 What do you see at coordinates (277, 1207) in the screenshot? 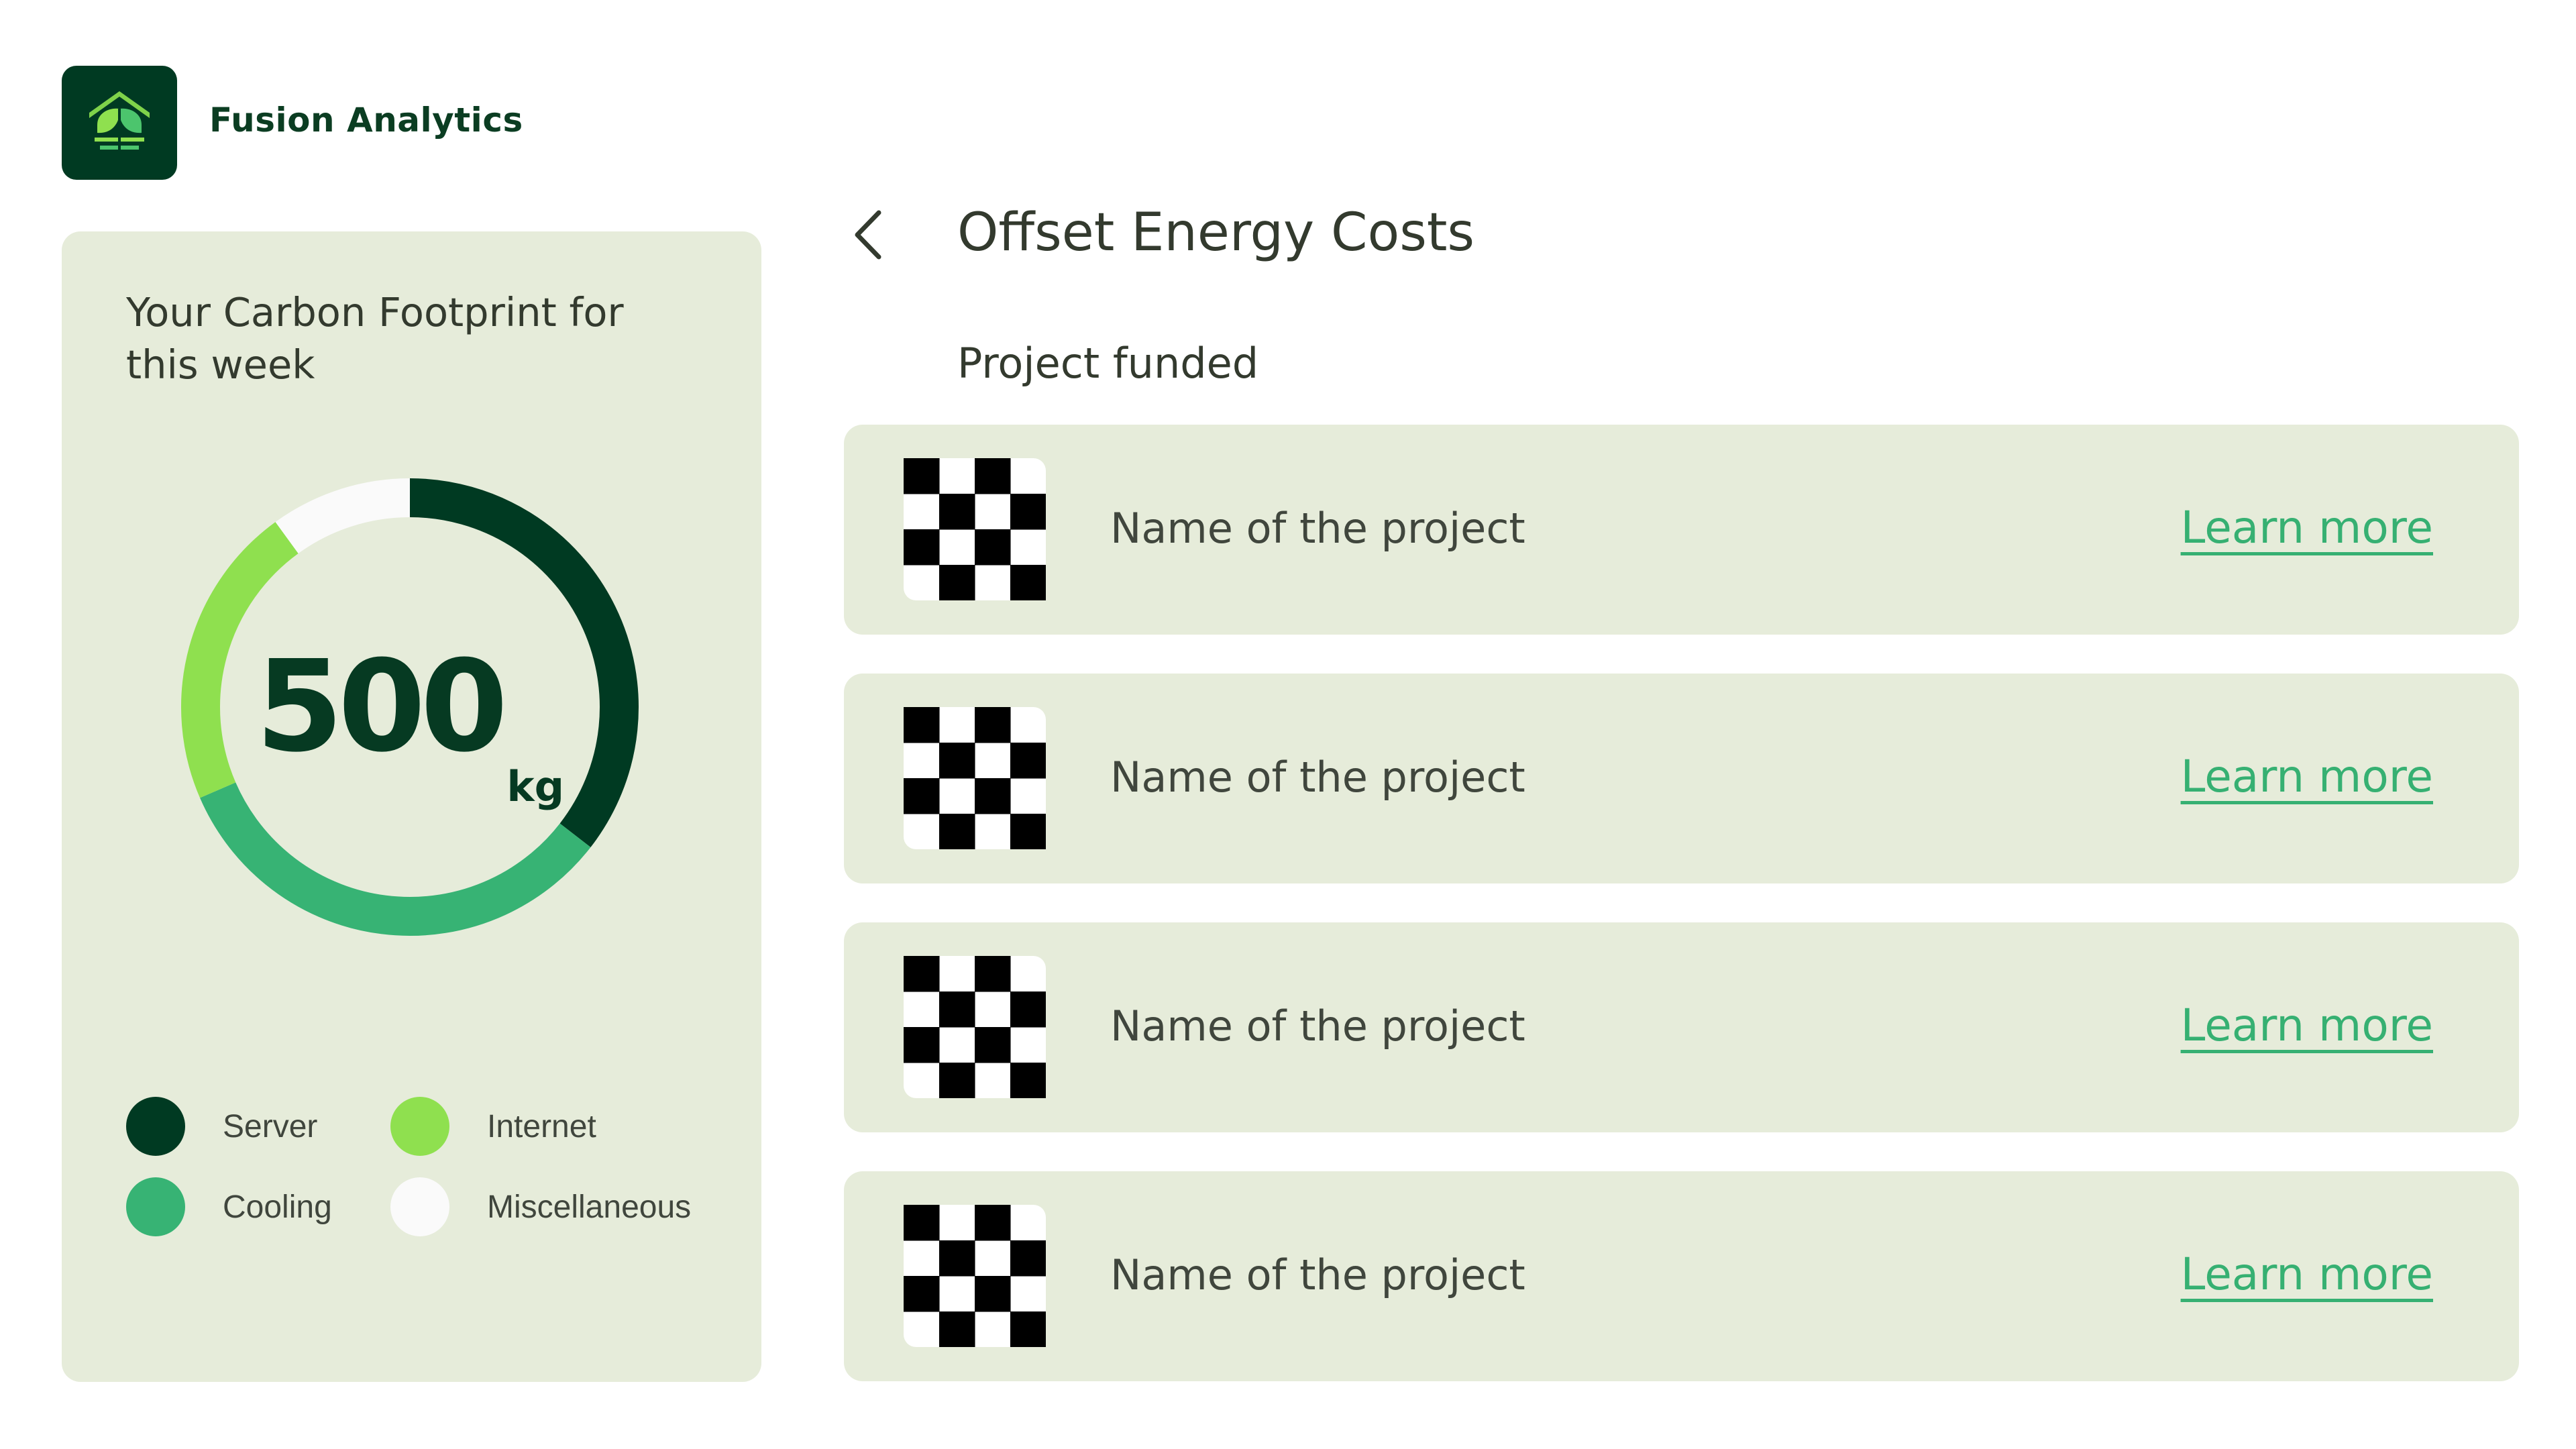
I see `legend-label-cooling: Cooling` at bounding box center [277, 1207].